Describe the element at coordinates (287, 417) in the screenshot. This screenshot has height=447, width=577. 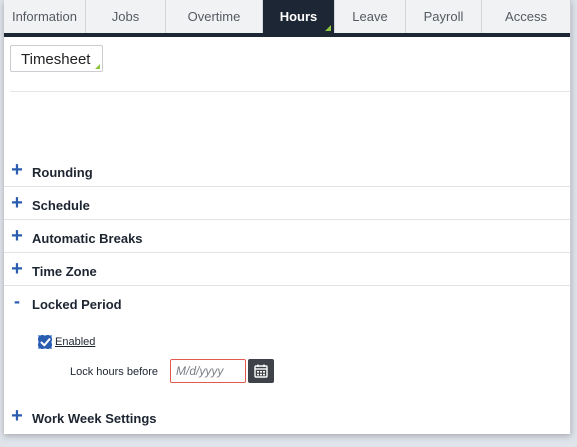
I see `section-work-week-settings: + Work Week Settings` at that location.